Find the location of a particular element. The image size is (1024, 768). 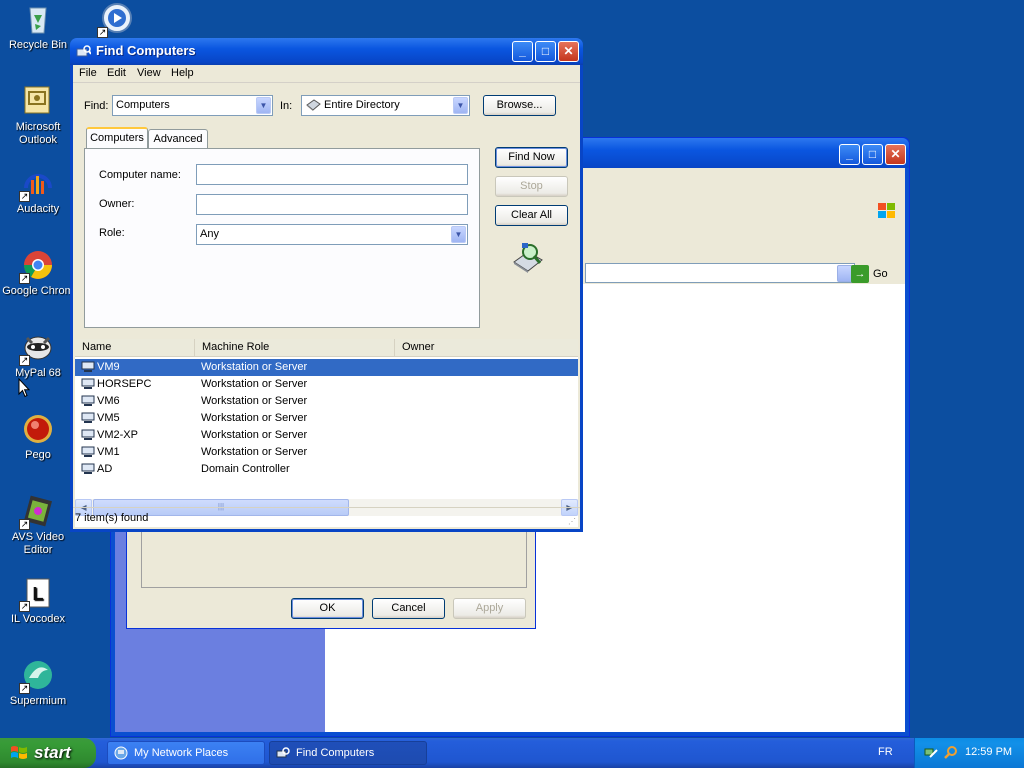

go-button: → Go is located at coordinates (873, 274).